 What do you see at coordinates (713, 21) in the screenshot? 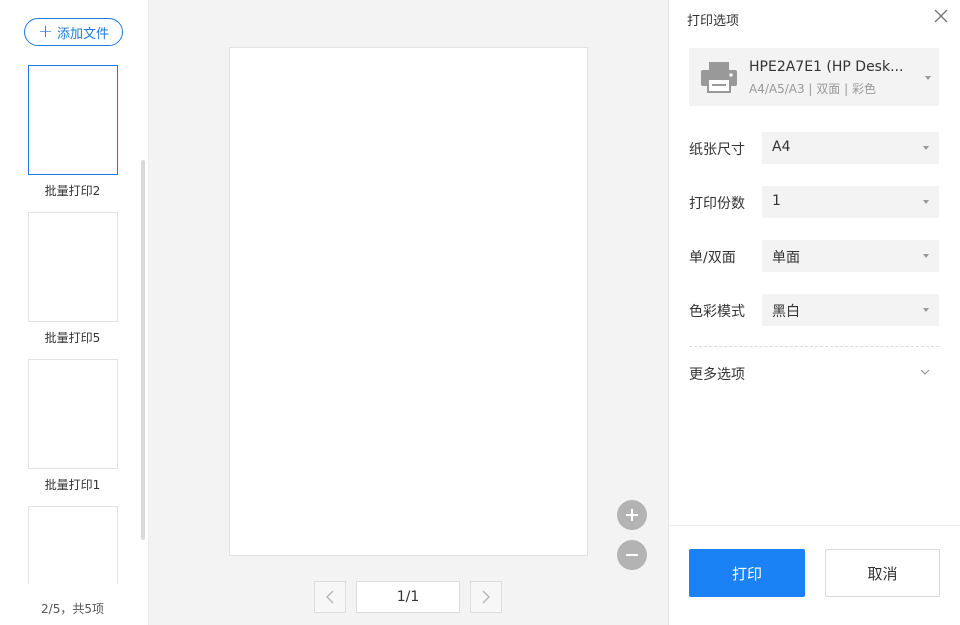
I see `panel-title: 打印选项` at bounding box center [713, 21].